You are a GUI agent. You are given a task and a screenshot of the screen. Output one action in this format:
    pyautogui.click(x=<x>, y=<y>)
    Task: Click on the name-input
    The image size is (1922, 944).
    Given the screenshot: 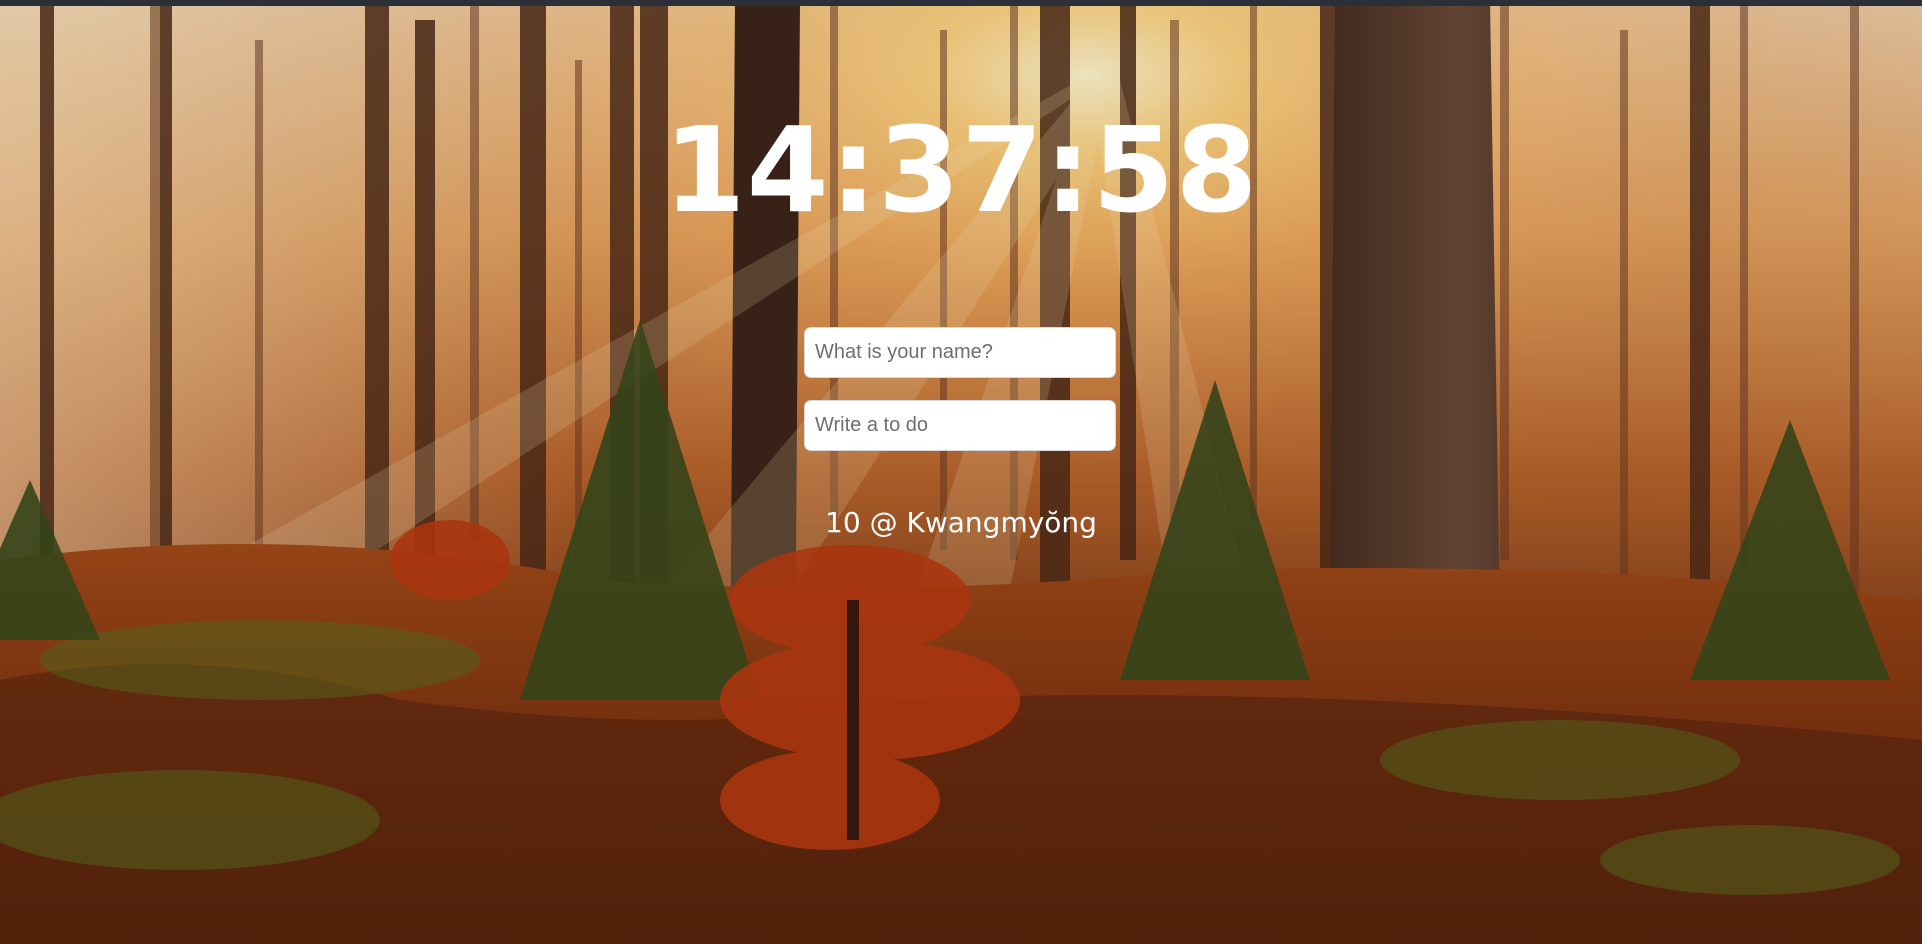 What is the action you would take?
    pyautogui.click(x=960, y=352)
    